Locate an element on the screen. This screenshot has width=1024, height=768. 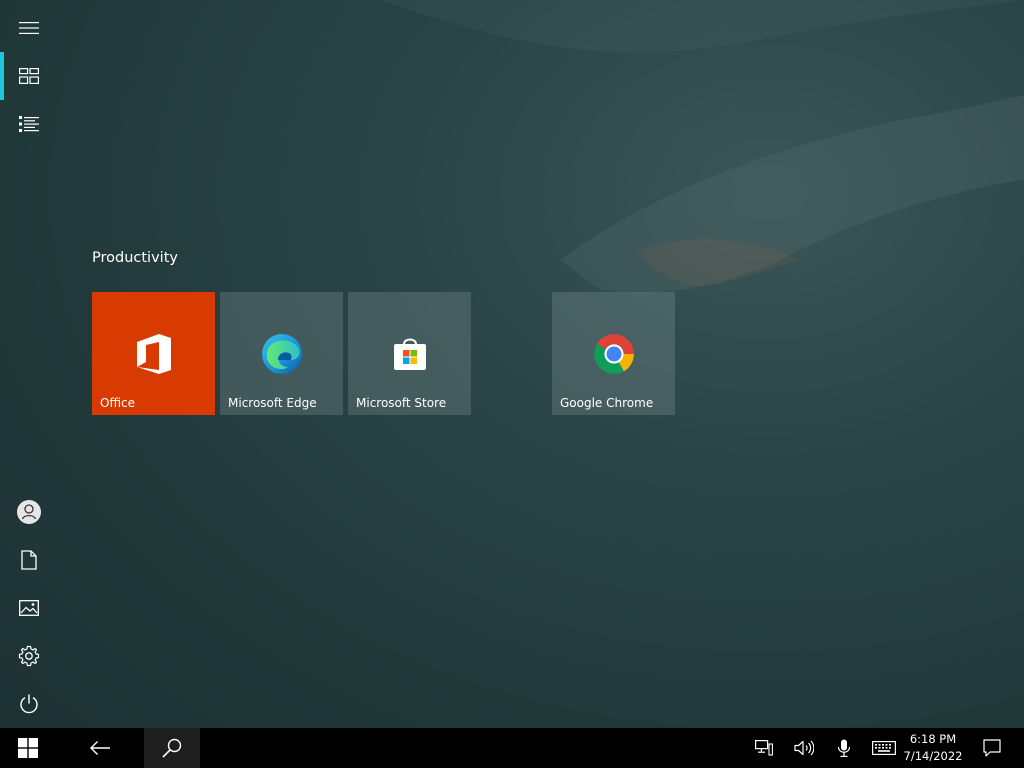
touch-keyboard-button is located at coordinates (884, 748).